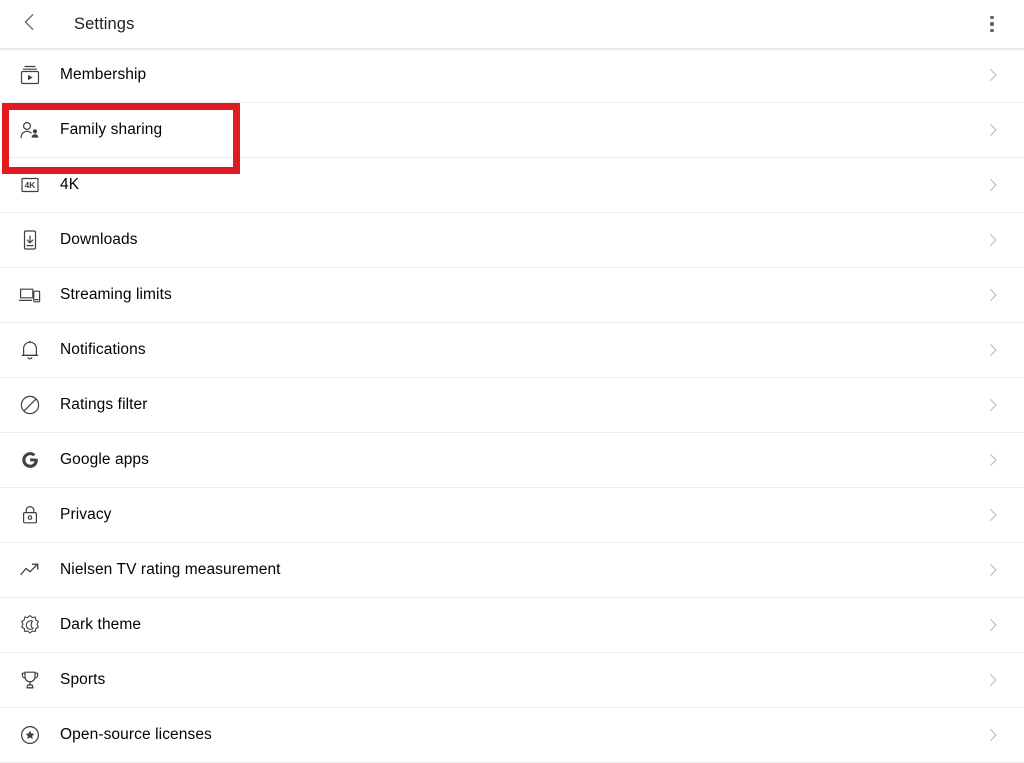 The width and height of the screenshot is (1024, 763). I want to click on settings-row-notifications: Notifications, so click(512, 350).